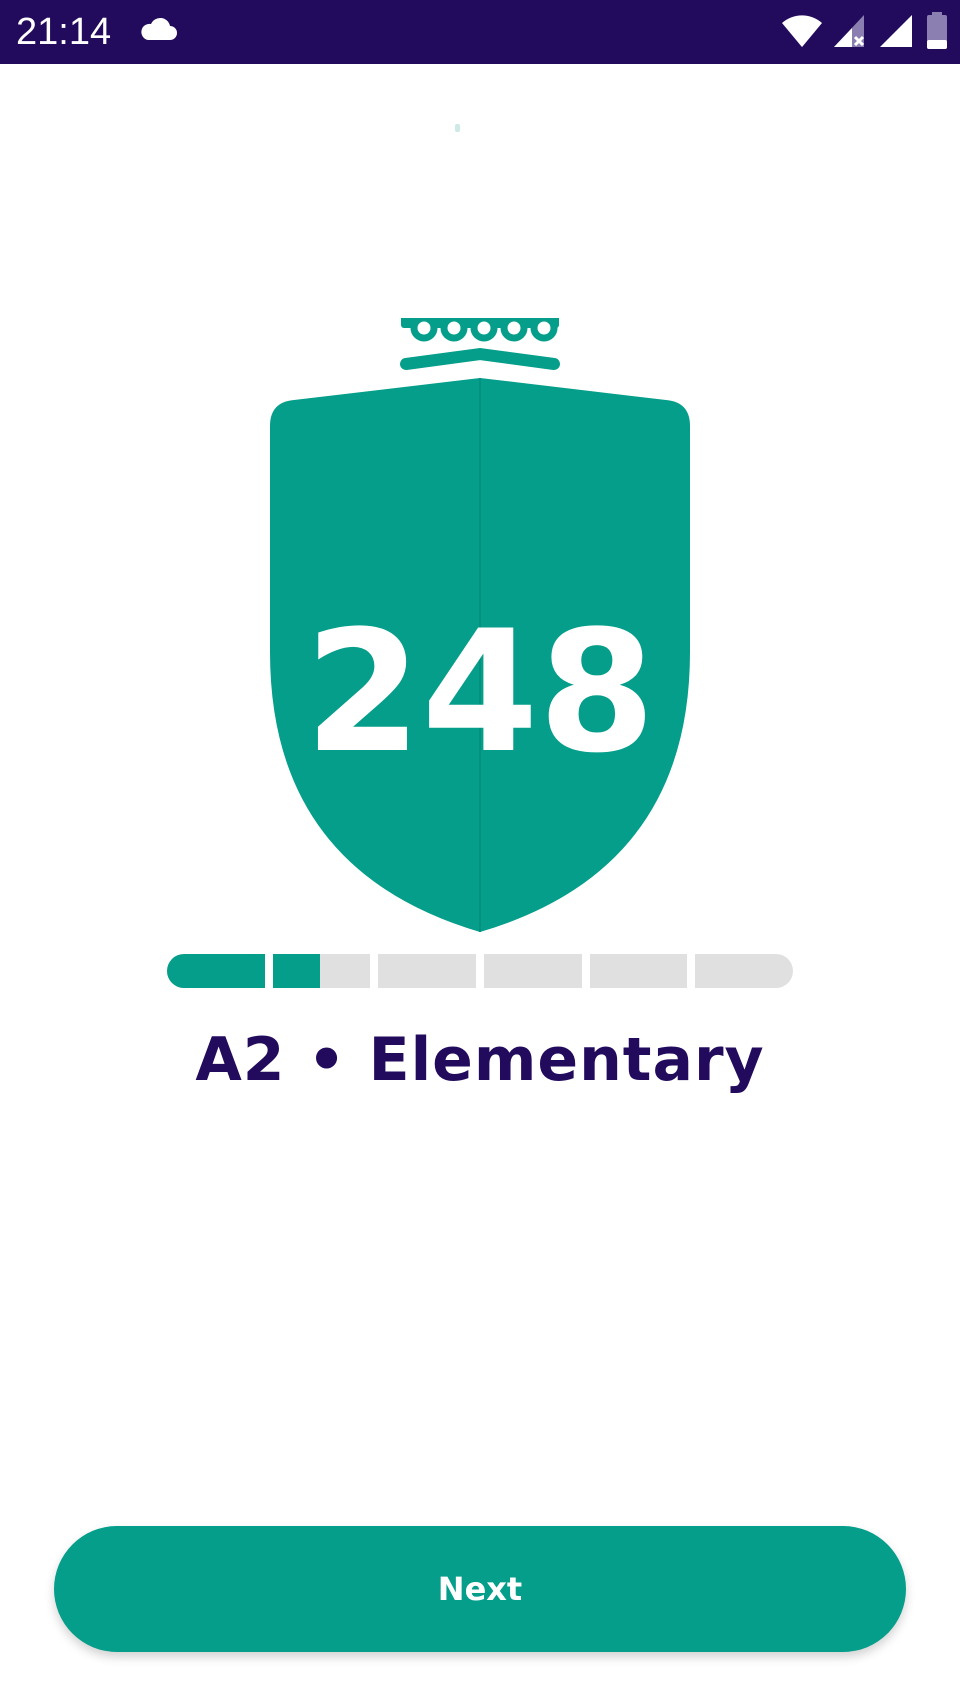 This screenshot has width=960, height=1706. Describe the element at coordinates (64, 32) in the screenshot. I see `status-time: 21:14` at that location.